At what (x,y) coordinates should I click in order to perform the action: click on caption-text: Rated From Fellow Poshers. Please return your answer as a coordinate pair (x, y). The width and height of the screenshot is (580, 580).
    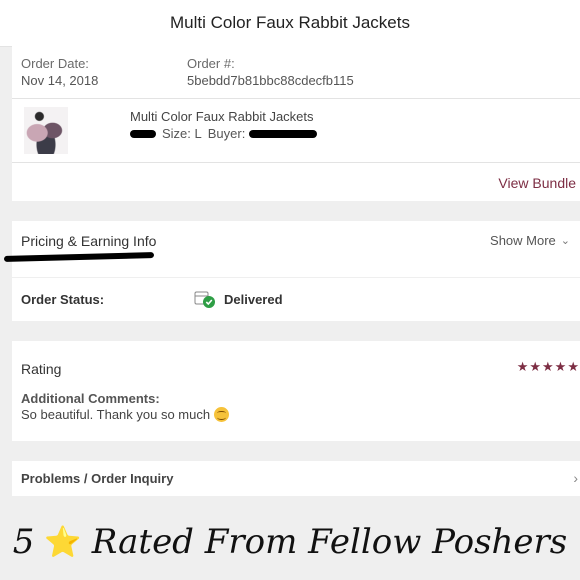
    Looking at the image, I should click on (329, 542).